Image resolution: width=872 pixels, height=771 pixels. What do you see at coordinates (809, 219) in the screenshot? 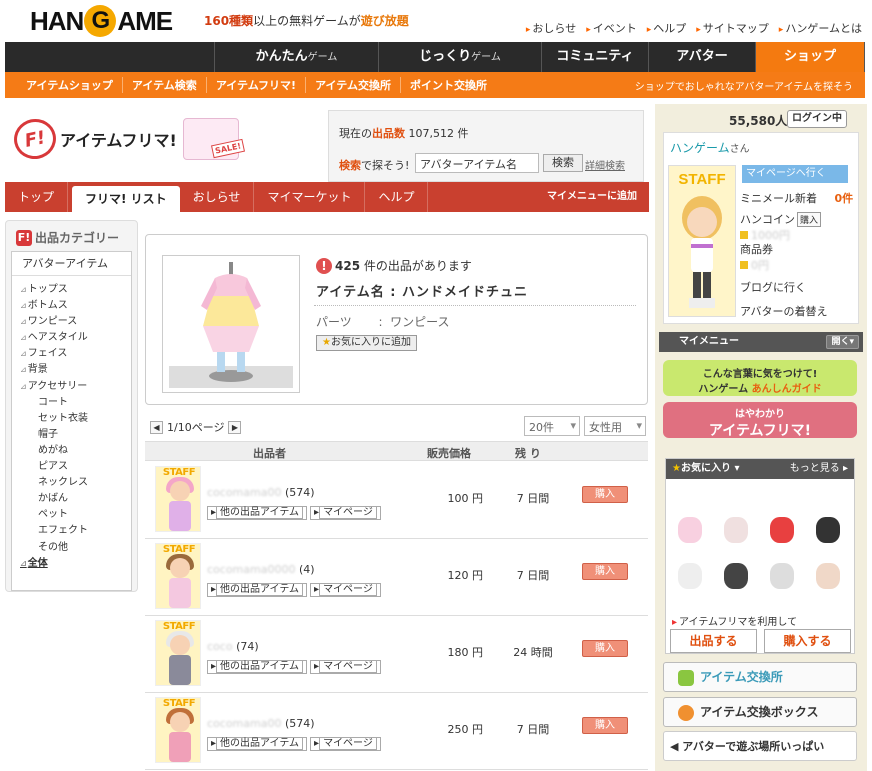
I see `coin-buy-button: 購入` at bounding box center [809, 219].